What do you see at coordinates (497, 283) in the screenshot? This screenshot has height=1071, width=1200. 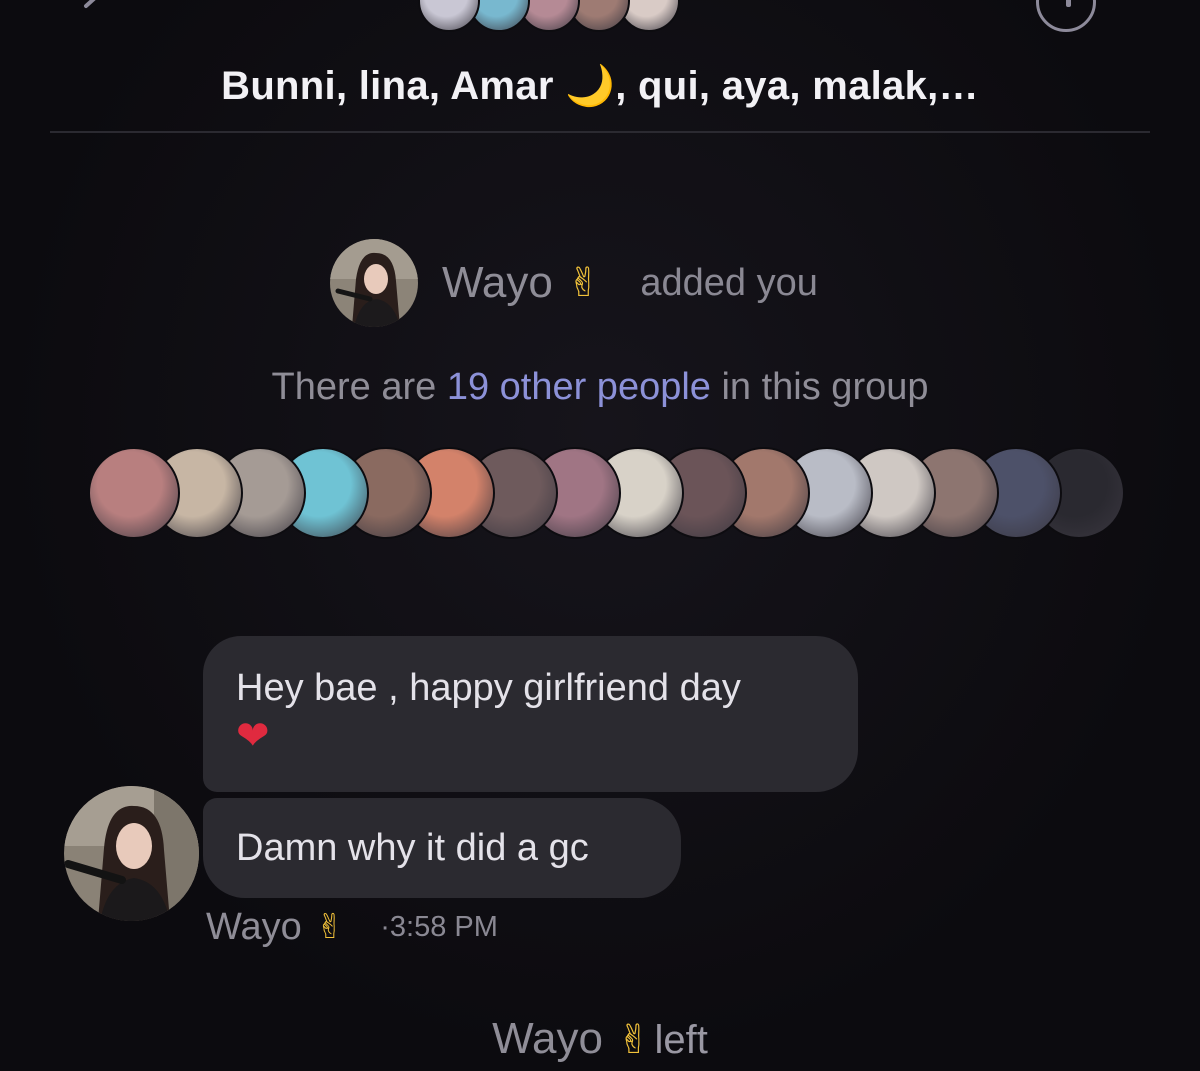 I see `added-by-name: Wayo` at bounding box center [497, 283].